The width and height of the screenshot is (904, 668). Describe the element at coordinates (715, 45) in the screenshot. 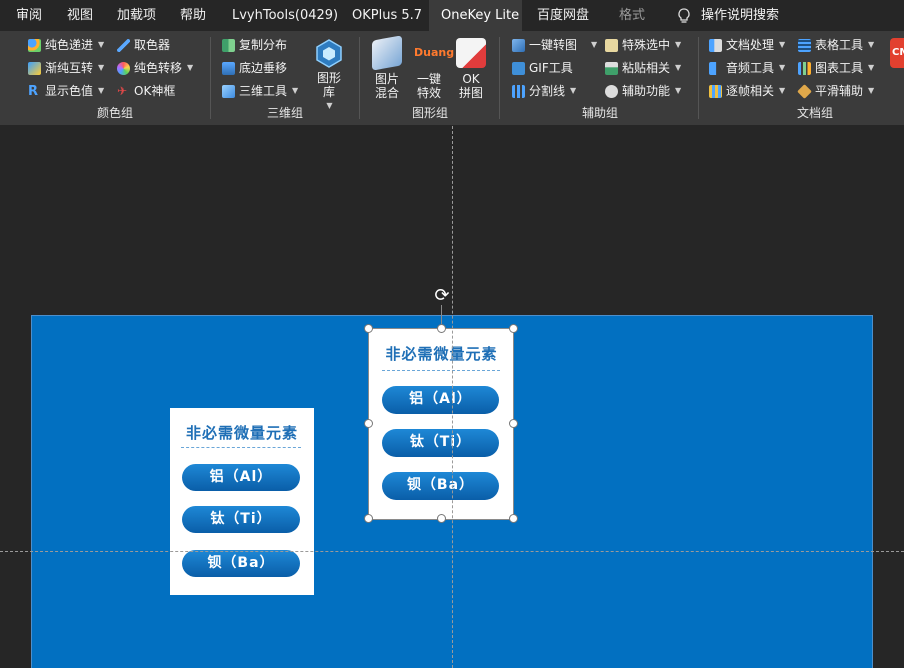

I see `document-icon` at that location.